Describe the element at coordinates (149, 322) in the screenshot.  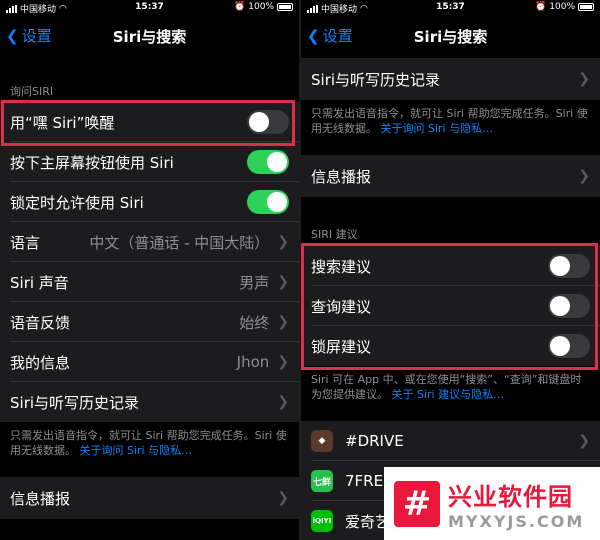
I see `row-voice-feedback: 语音反馈 始终 ❯` at that location.